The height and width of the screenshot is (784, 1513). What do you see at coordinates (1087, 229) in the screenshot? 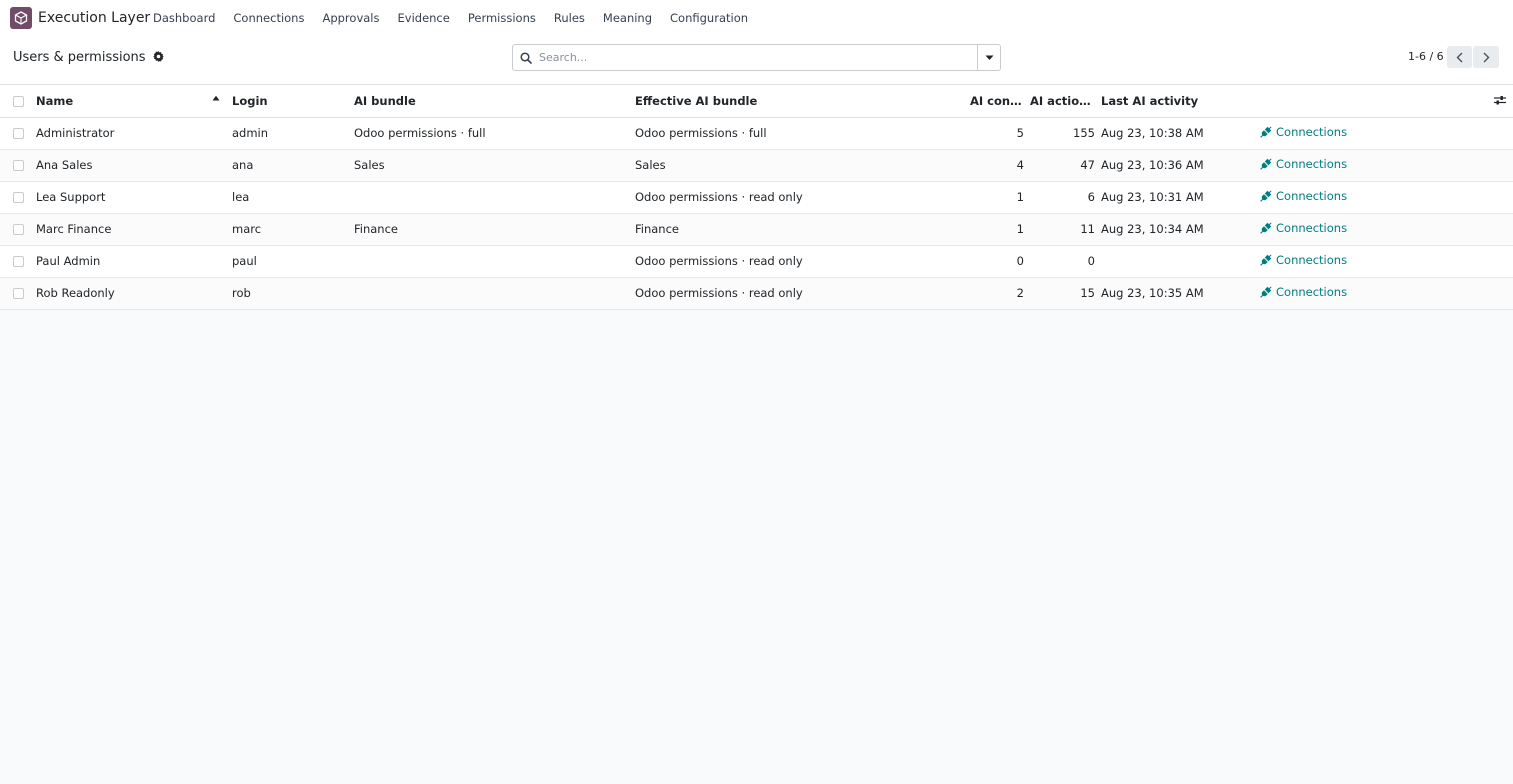
I see `cell-ai-actions: 11` at bounding box center [1087, 229].